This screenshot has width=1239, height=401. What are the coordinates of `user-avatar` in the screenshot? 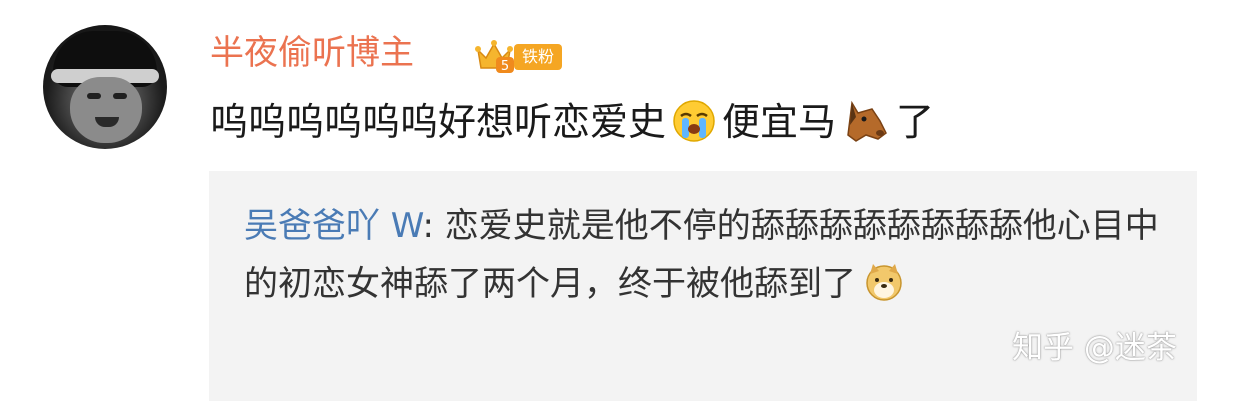 It's located at (105, 87).